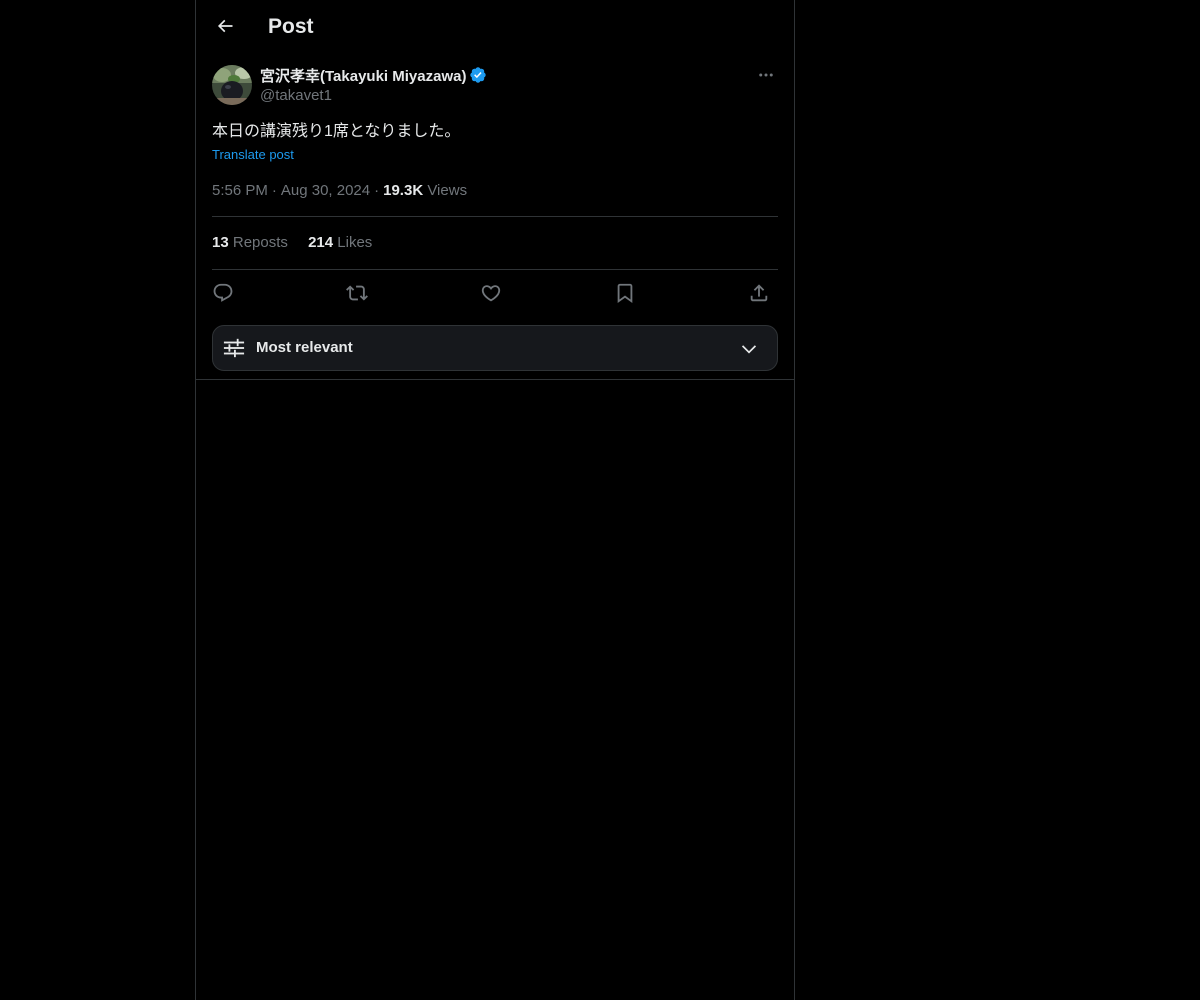 The image size is (1200, 1000). I want to click on arrow-left-icon, so click(225, 26).